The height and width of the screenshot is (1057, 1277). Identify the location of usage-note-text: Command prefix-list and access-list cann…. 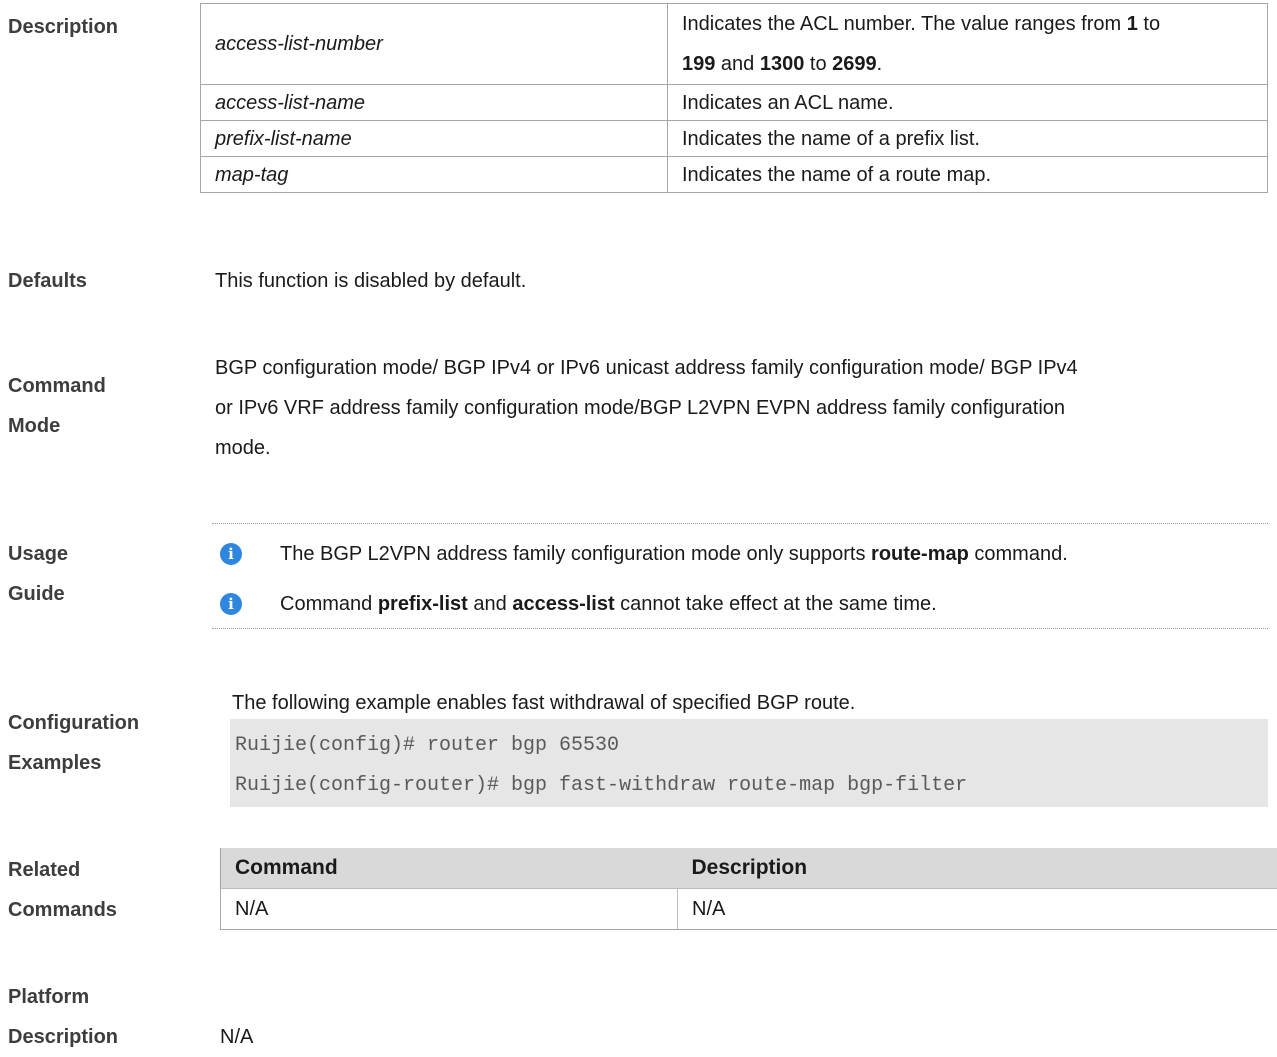
(608, 604).